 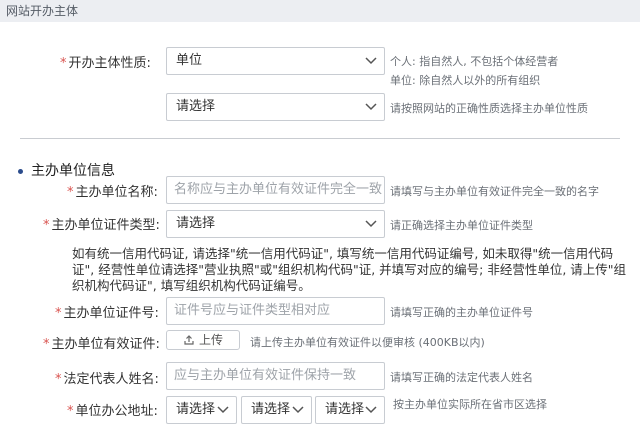 I want to click on entity-nature-hint-1: 个人: 指自然人, 不包括个体经营者, so click(x=474, y=61).